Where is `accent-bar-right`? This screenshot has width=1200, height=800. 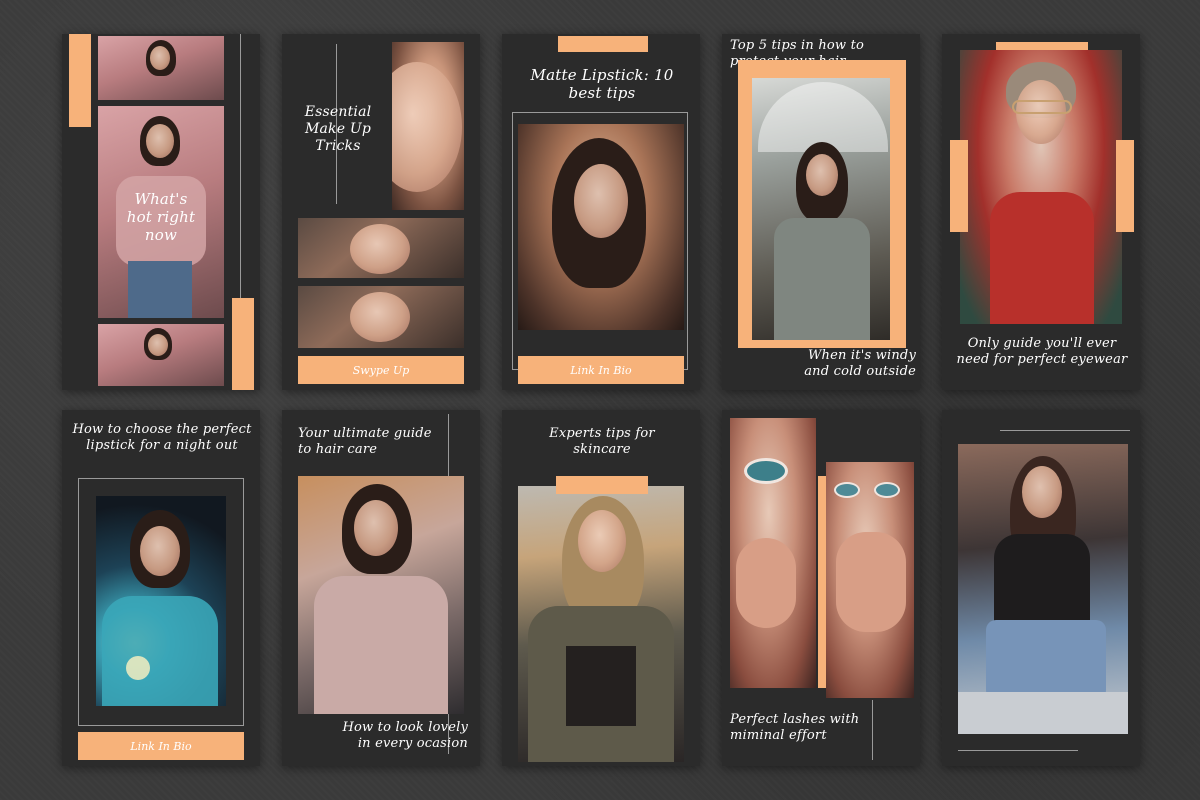 accent-bar-right is located at coordinates (1125, 186).